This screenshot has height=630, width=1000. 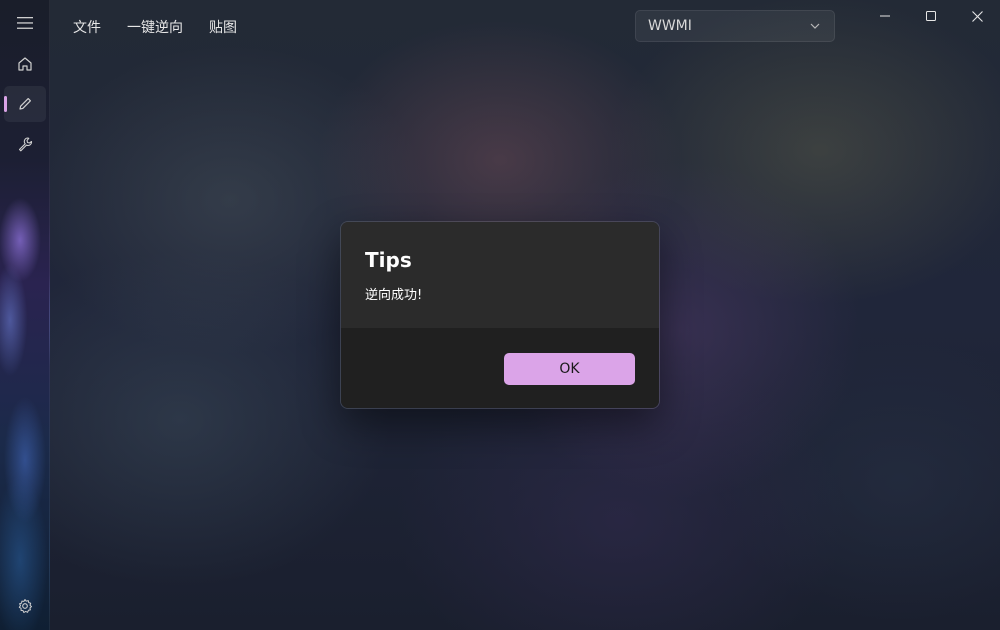 I want to click on nav-rail, so click(x=25, y=315).